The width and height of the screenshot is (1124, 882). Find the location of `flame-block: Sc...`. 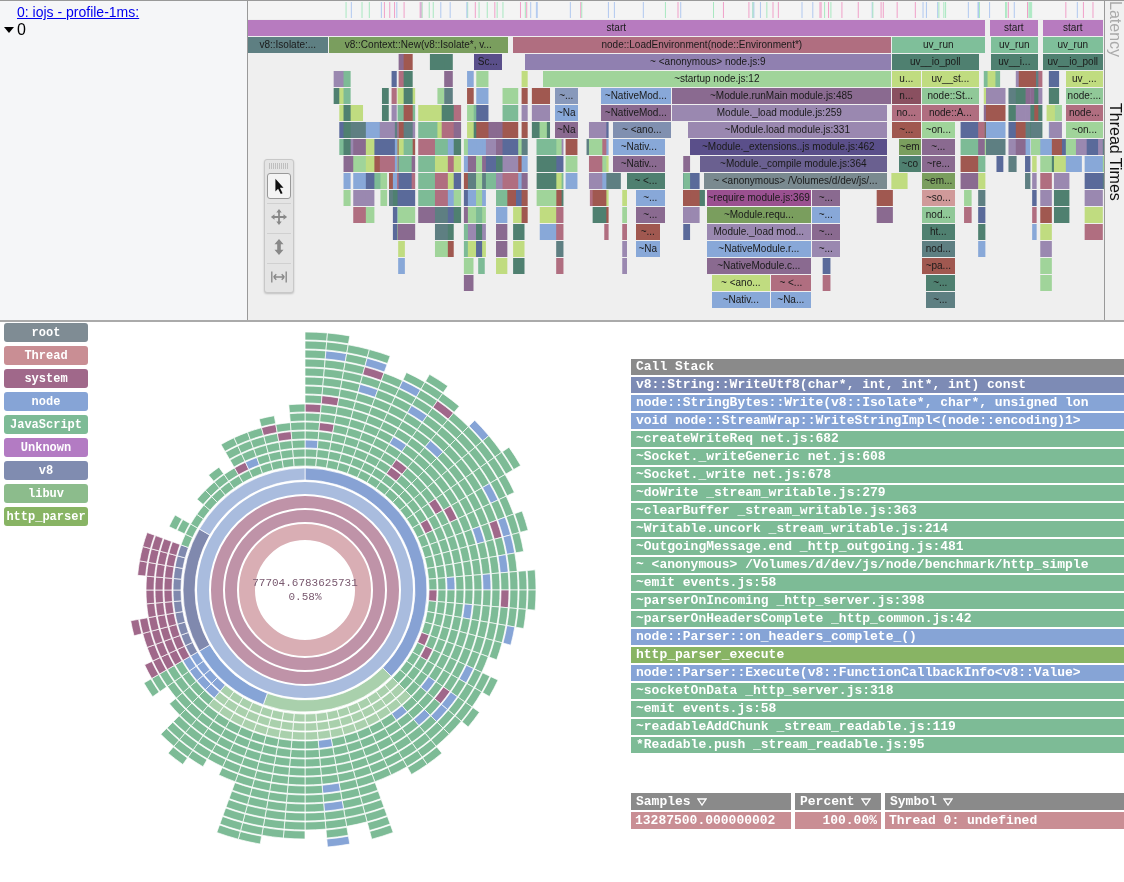

flame-block: Sc... is located at coordinates (487, 62).